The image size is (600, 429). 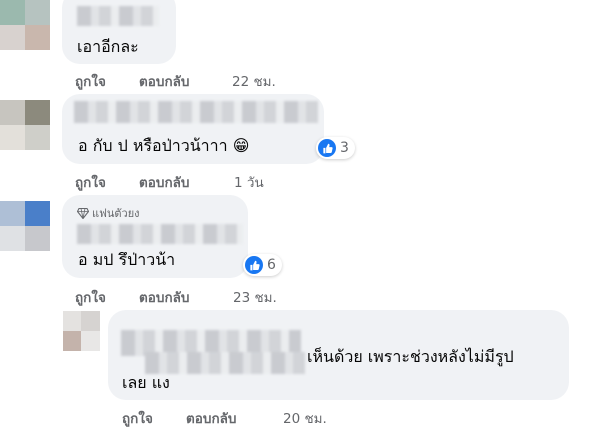 What do you see at coordinates (255, 297) in the screenshot?
I see `comment-timestamp: 23 ชม.` at bounding box center [255, 297].